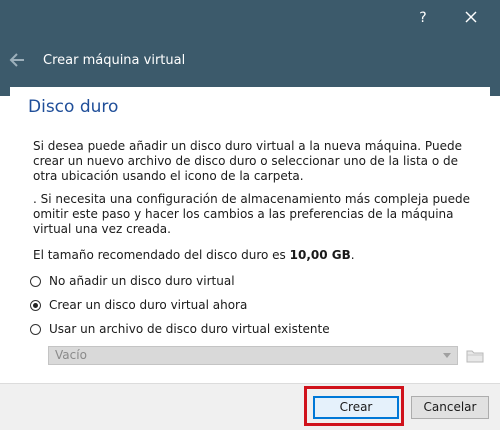 This screenshot has width=500, height=430. Describe the element at coordinates (161, 255) in the screenshot. I see `recommended-size-prefix: El tamaño recomendado del disco duro es` at that location.